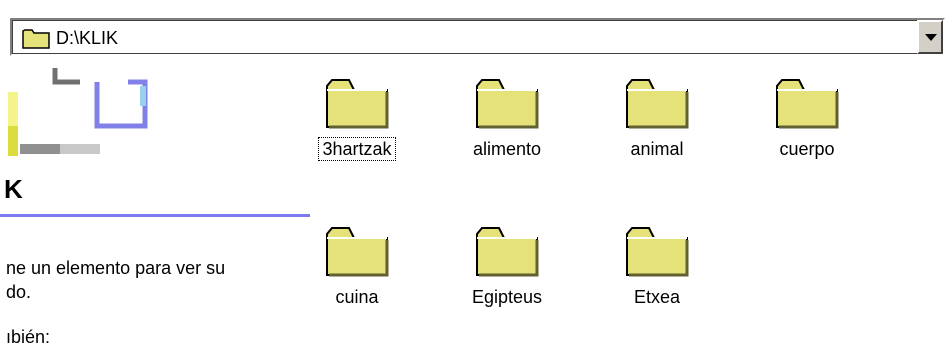 Image resolution: width=949 pixels, height=345 pixels. I want to click on folder-item-3hartzak: 3hartzak, so click(357, 122).